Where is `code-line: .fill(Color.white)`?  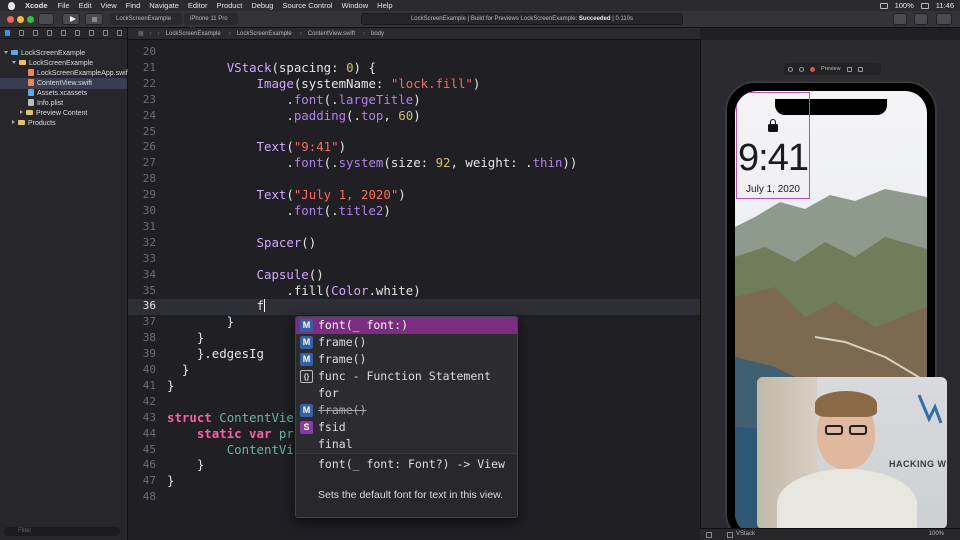
code-line: .fill(Color.white) is located at coordinates (293, 290).